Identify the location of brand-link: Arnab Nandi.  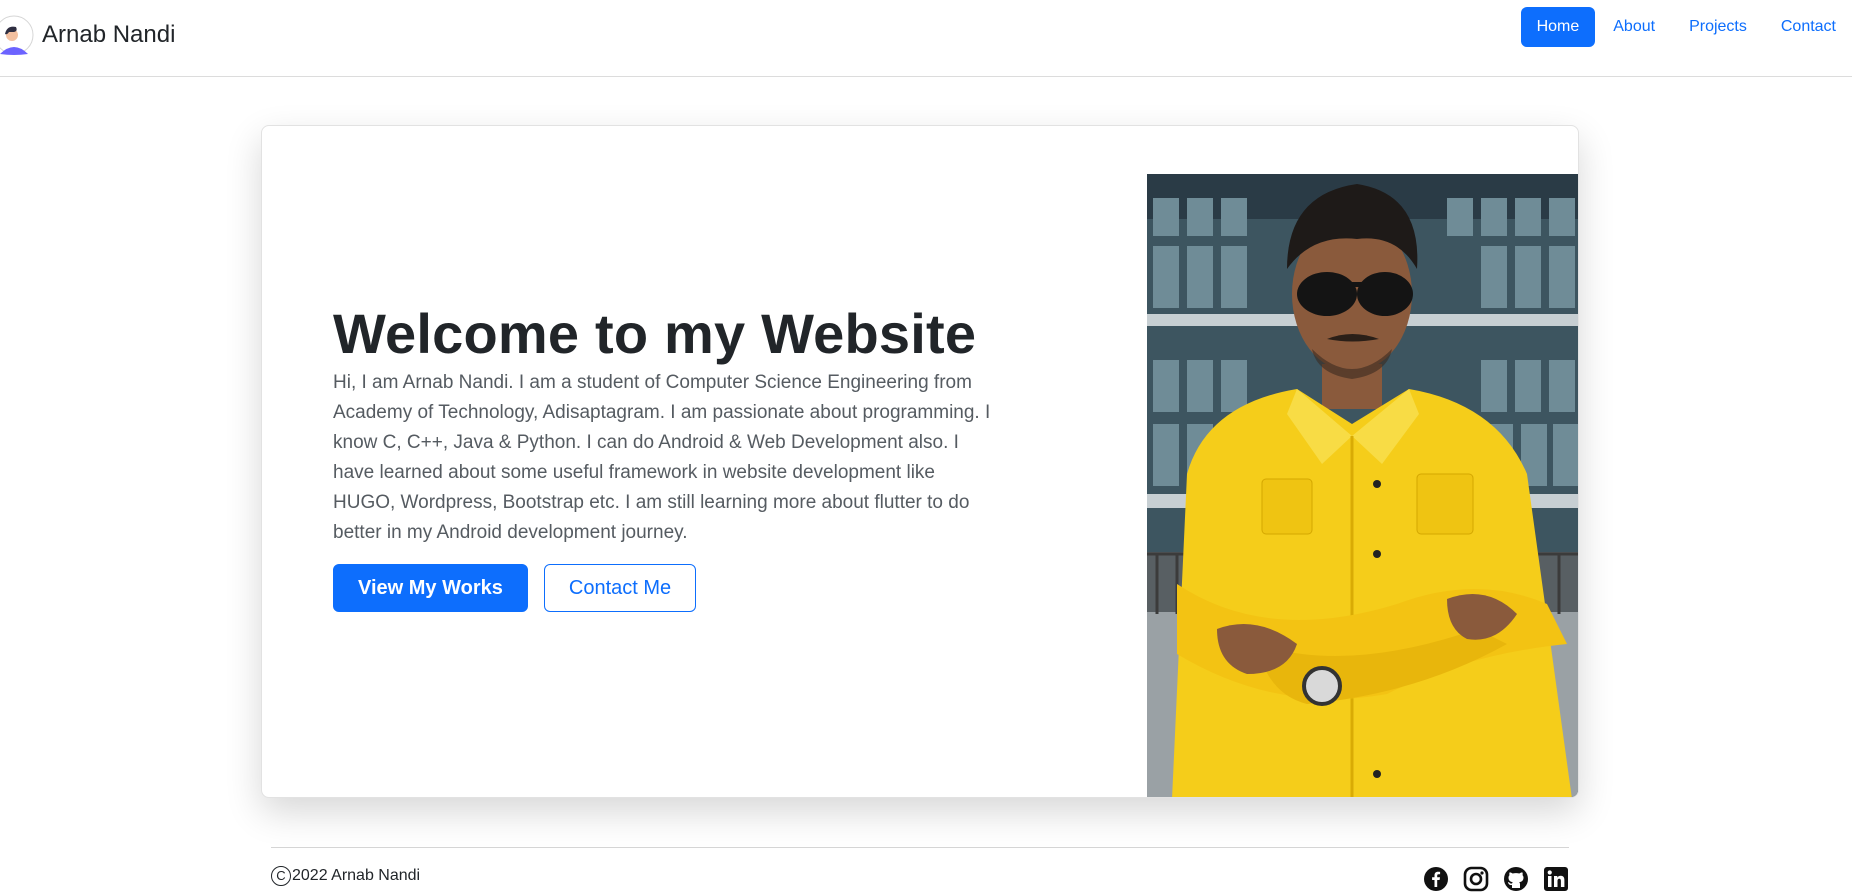
(87, 35).